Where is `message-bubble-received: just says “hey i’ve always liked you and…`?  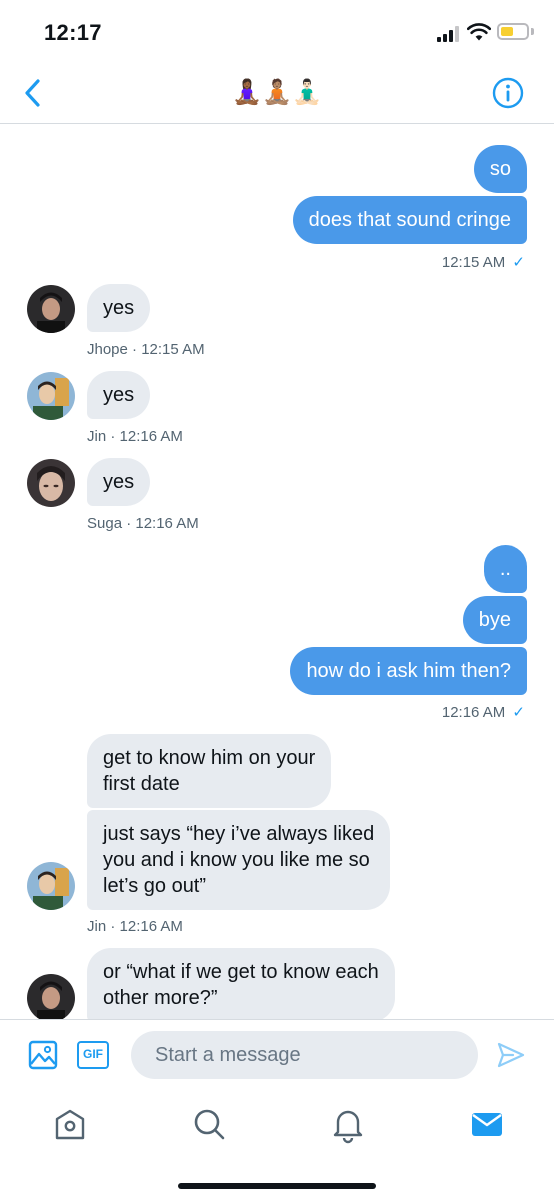
message-bubble-received: just says “hey i’ve always liked you and… is located at coordinates (239, 860).